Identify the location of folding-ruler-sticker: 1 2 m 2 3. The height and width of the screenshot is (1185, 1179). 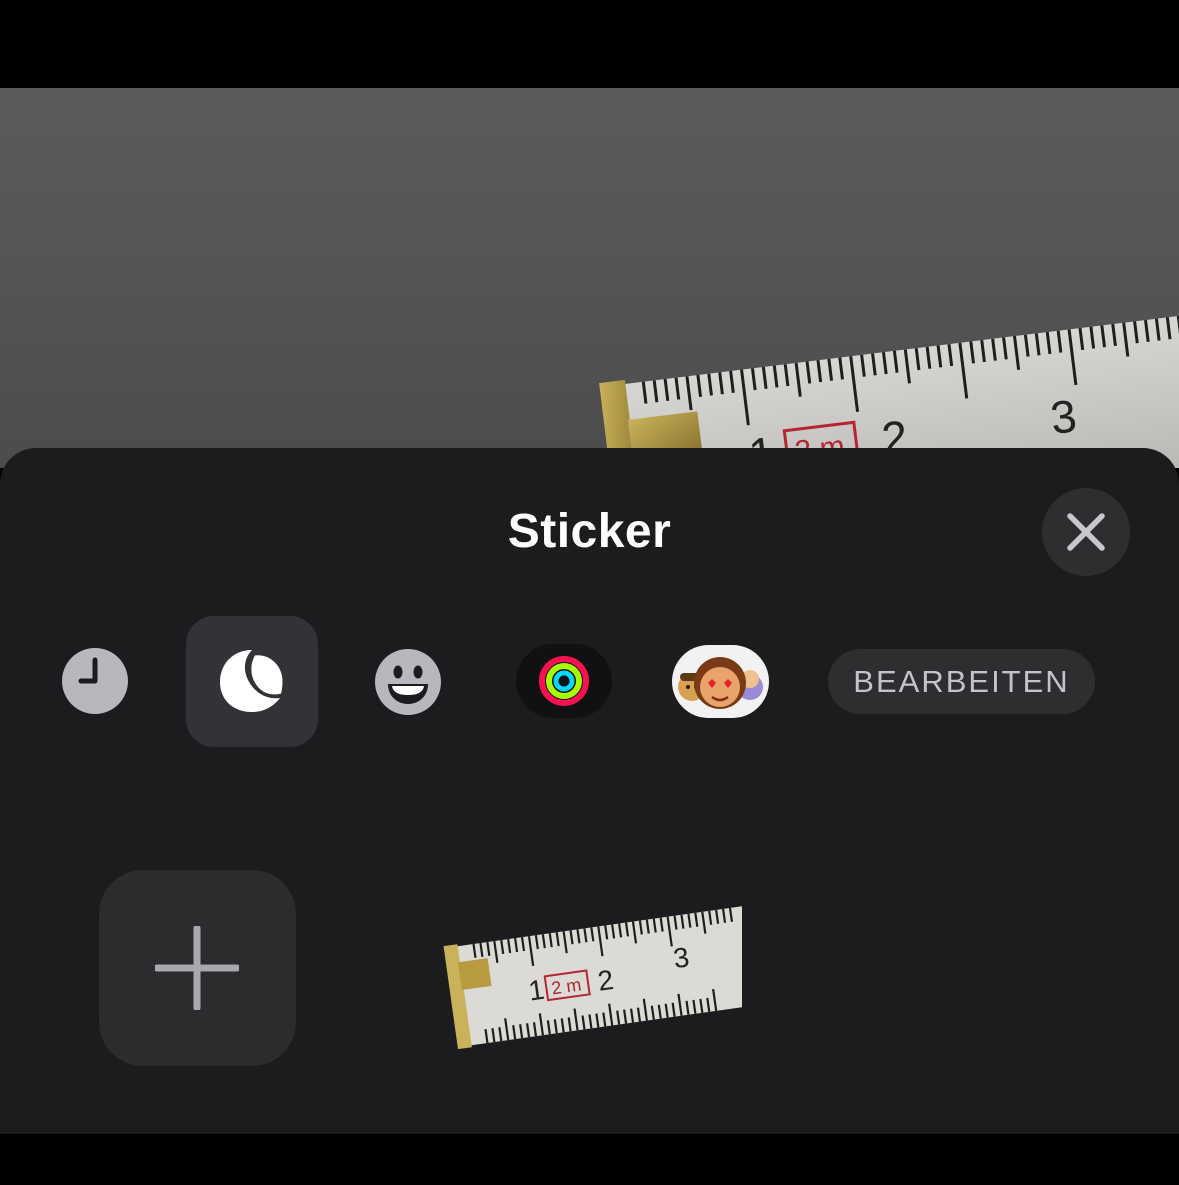
(601, 977).